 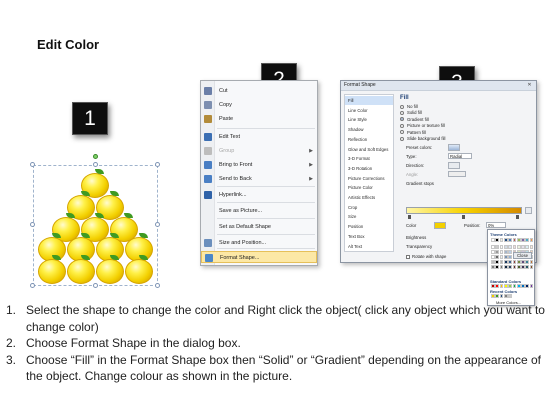 I want to click on fill-option-slide-background-fill: Slide background fill, so click(x=422, y=139).